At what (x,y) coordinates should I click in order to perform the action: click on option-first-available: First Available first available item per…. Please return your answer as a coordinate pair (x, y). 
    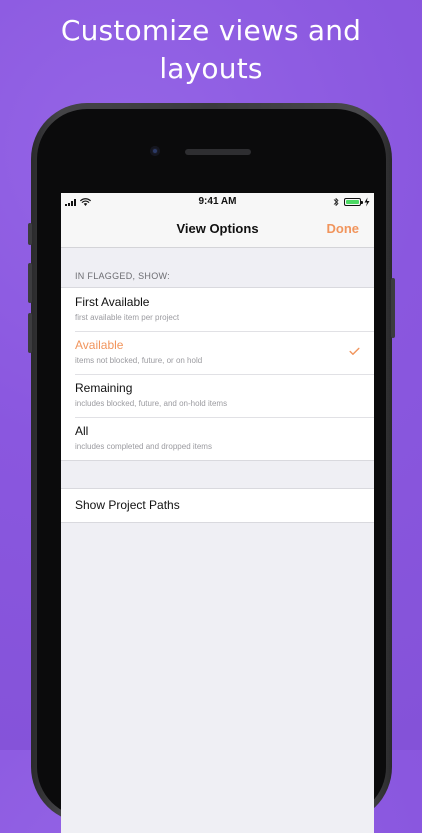
    Looking at the image, I should click on (217, 309).